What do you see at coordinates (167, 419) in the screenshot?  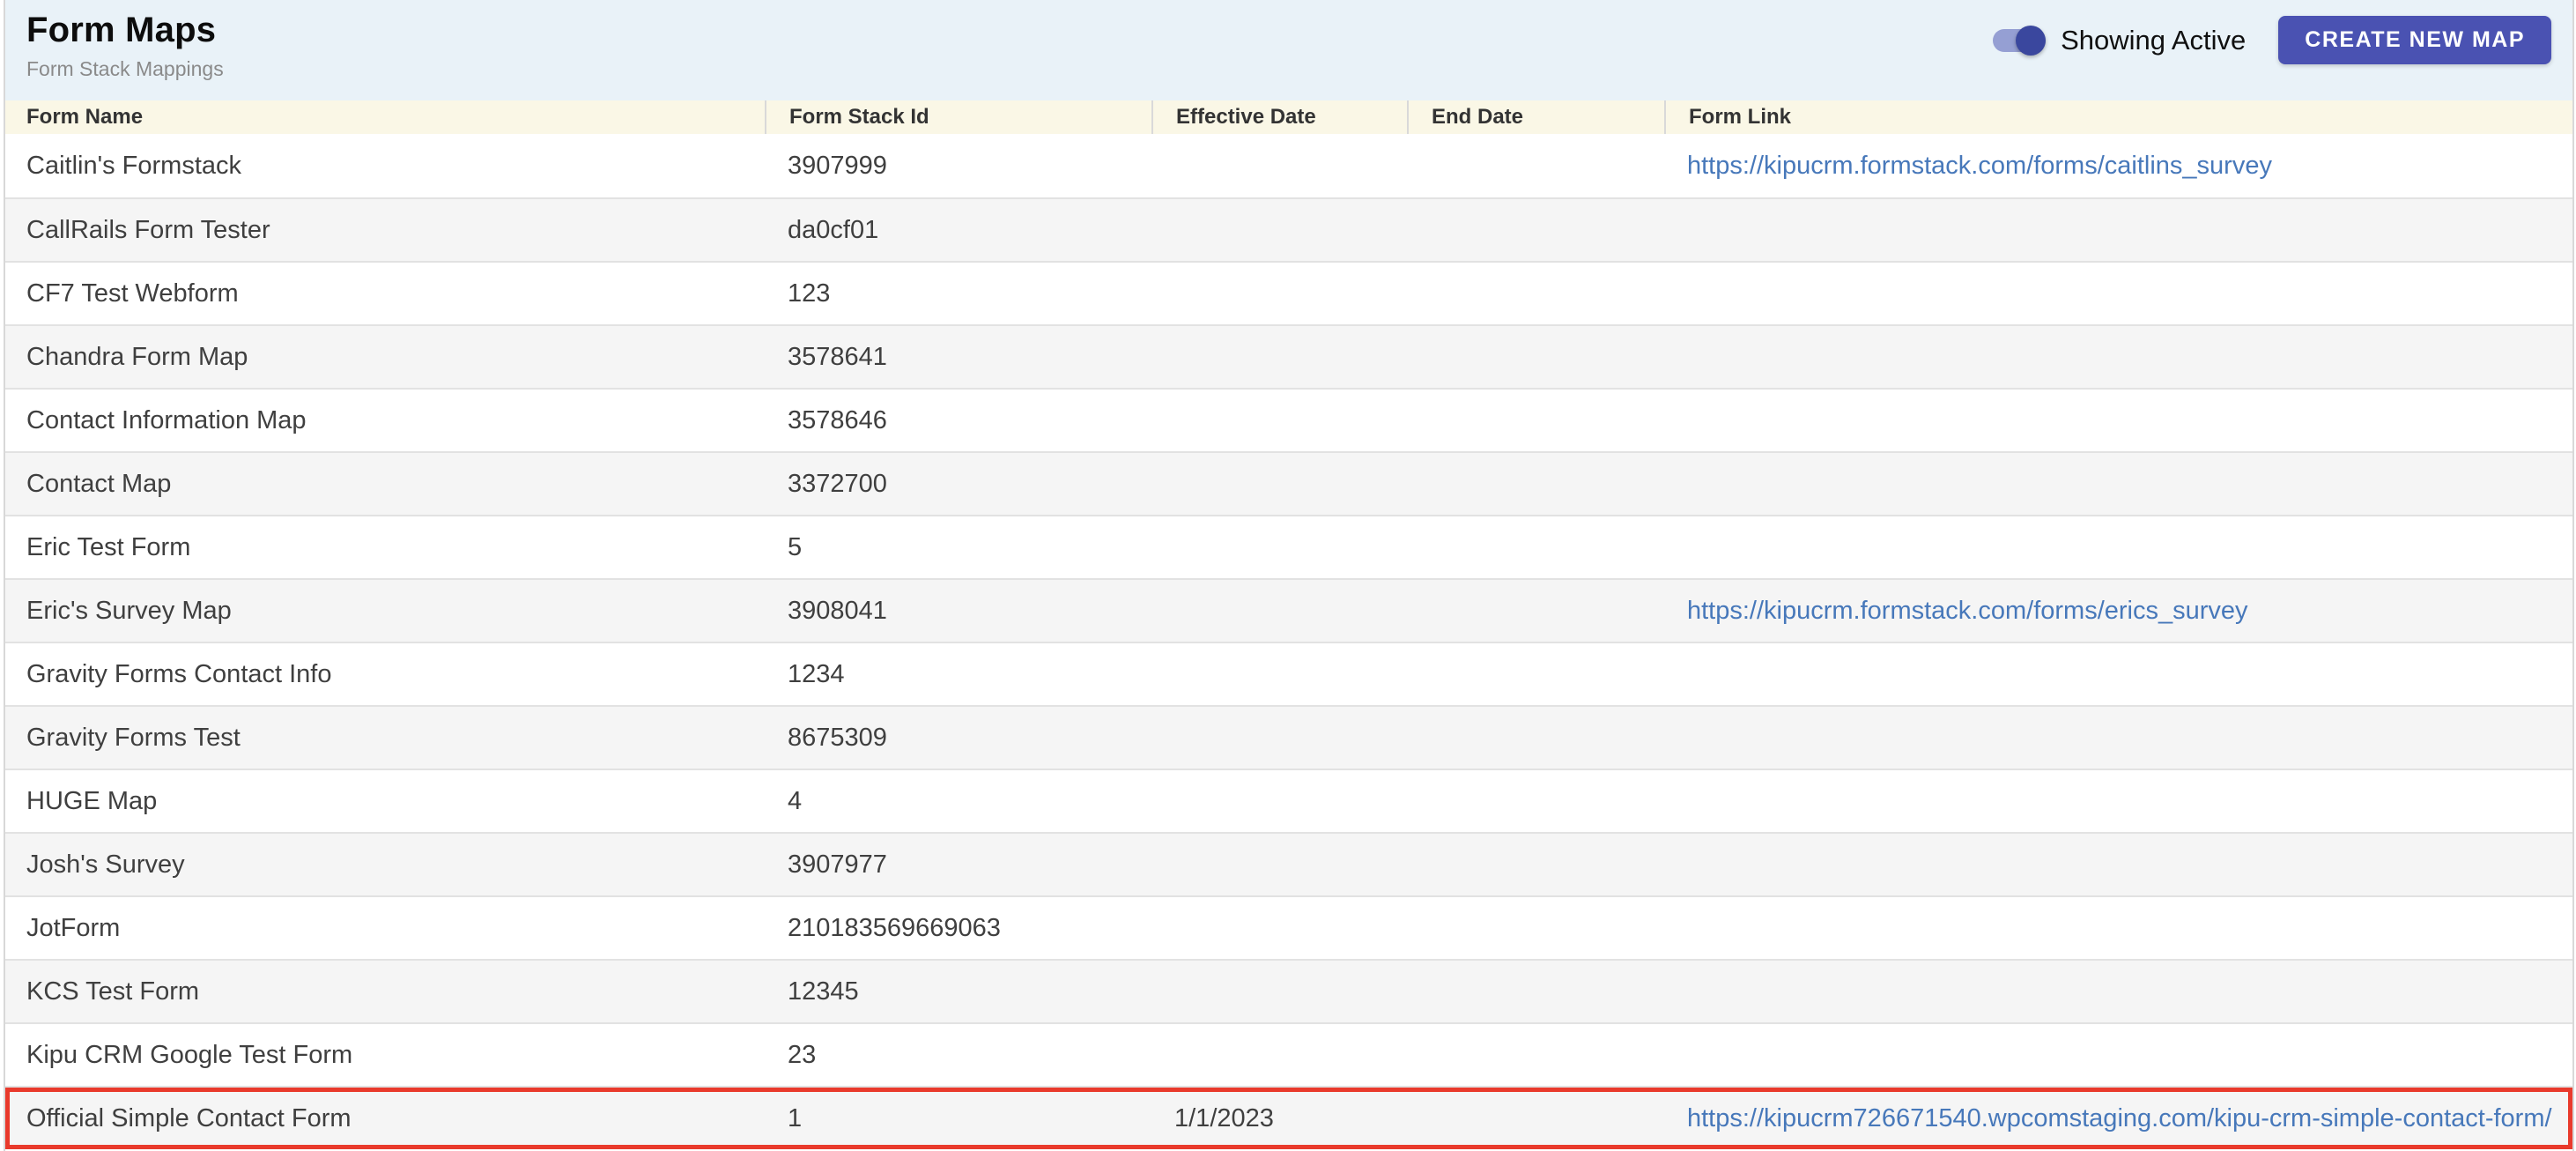 I see `cell-form-name: Contact Information Map` at bounding box center [167, 419].